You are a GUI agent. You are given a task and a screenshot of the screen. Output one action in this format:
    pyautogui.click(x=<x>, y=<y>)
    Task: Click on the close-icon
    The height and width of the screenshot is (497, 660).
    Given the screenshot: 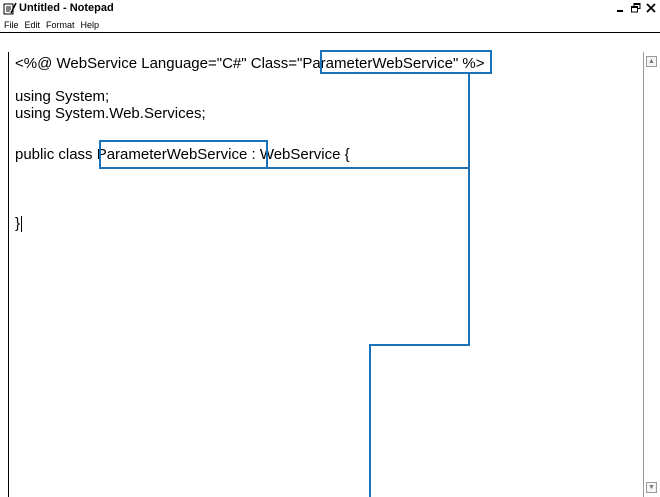 What is the action you would take?
    pyautogui.click(x=651, y=7)
    